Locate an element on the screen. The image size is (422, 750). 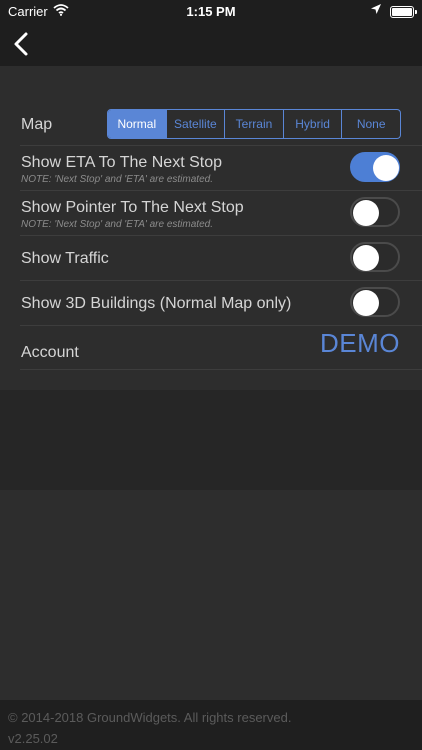
map-row: Map Normal Satellite Terrain Hybrid None is located at coordinates (211, 123).